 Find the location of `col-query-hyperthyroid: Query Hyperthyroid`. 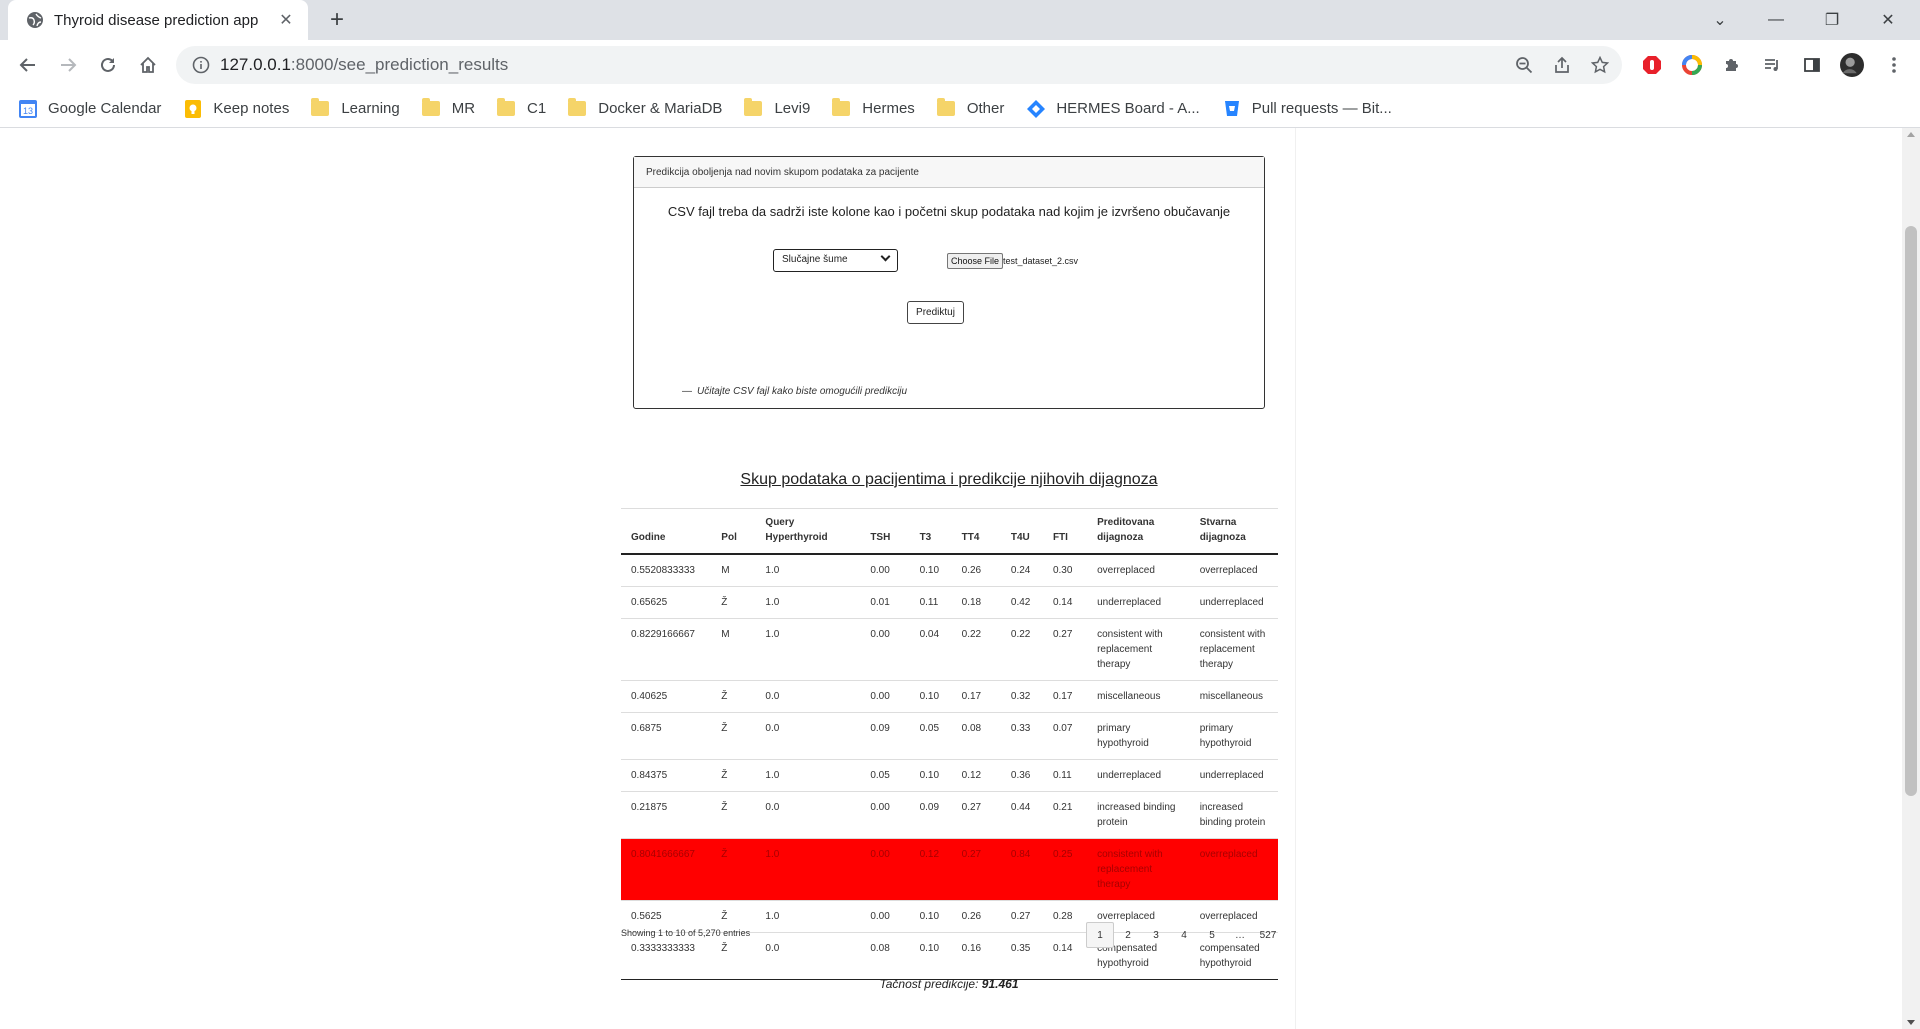

col-query-hyperthyroid: Query Hyperthyroid is located at coordinates (808, 531).